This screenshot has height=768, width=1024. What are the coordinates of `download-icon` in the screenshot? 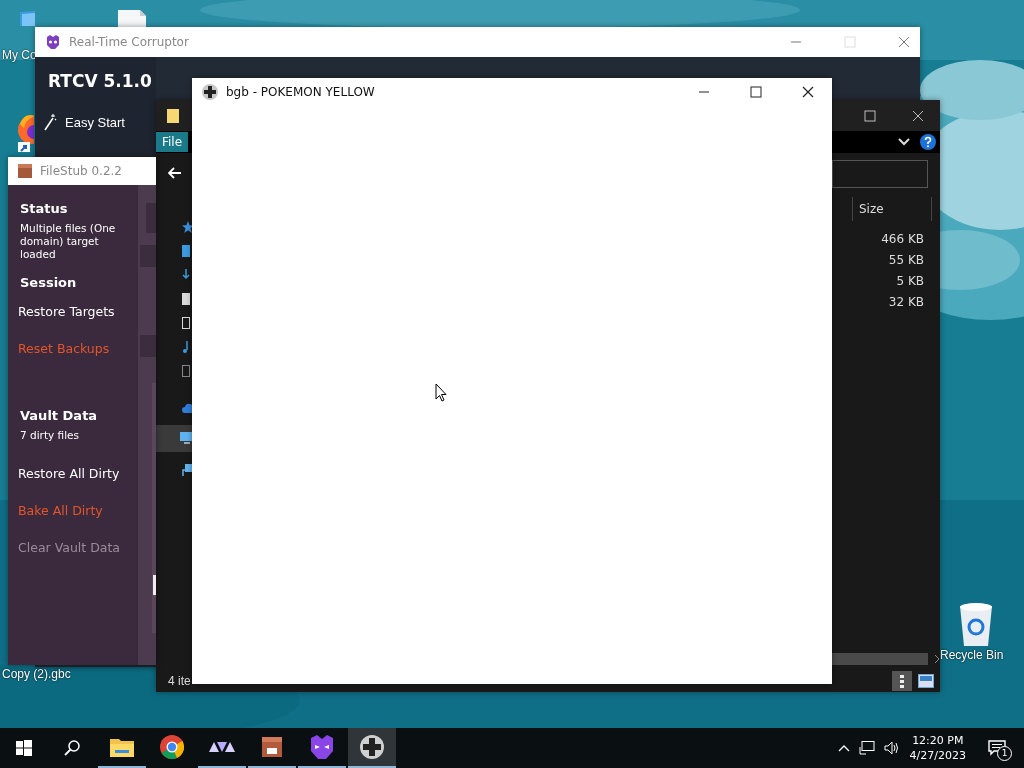 It's located at (186, 275).